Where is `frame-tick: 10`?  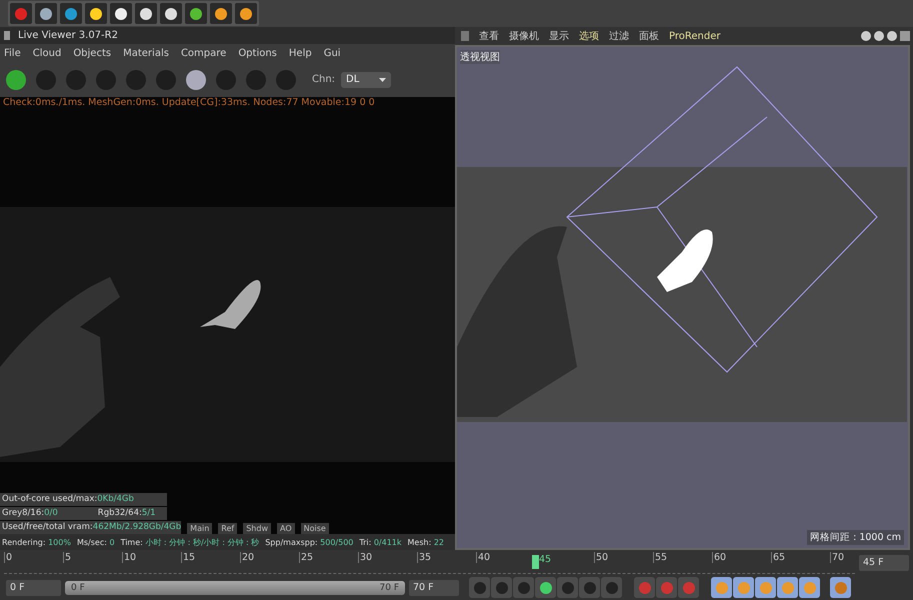
frame-tick: 10 is located at coordinates (129, 557).